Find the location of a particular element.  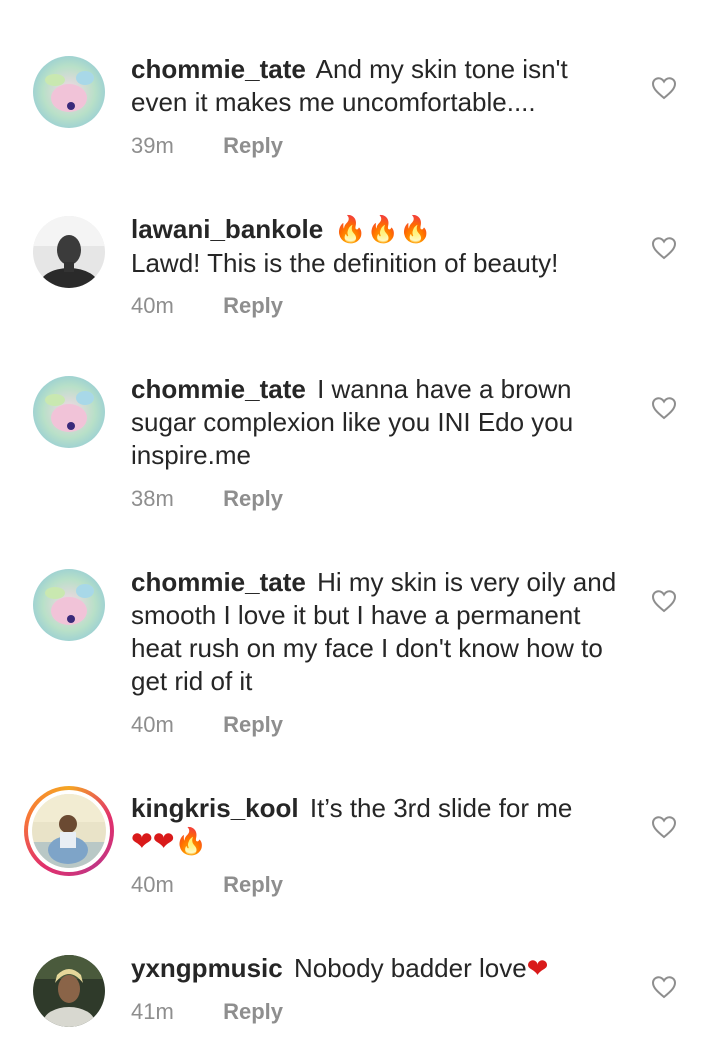

comment-body: Nobody badder love is located at coordinates (410, 968).